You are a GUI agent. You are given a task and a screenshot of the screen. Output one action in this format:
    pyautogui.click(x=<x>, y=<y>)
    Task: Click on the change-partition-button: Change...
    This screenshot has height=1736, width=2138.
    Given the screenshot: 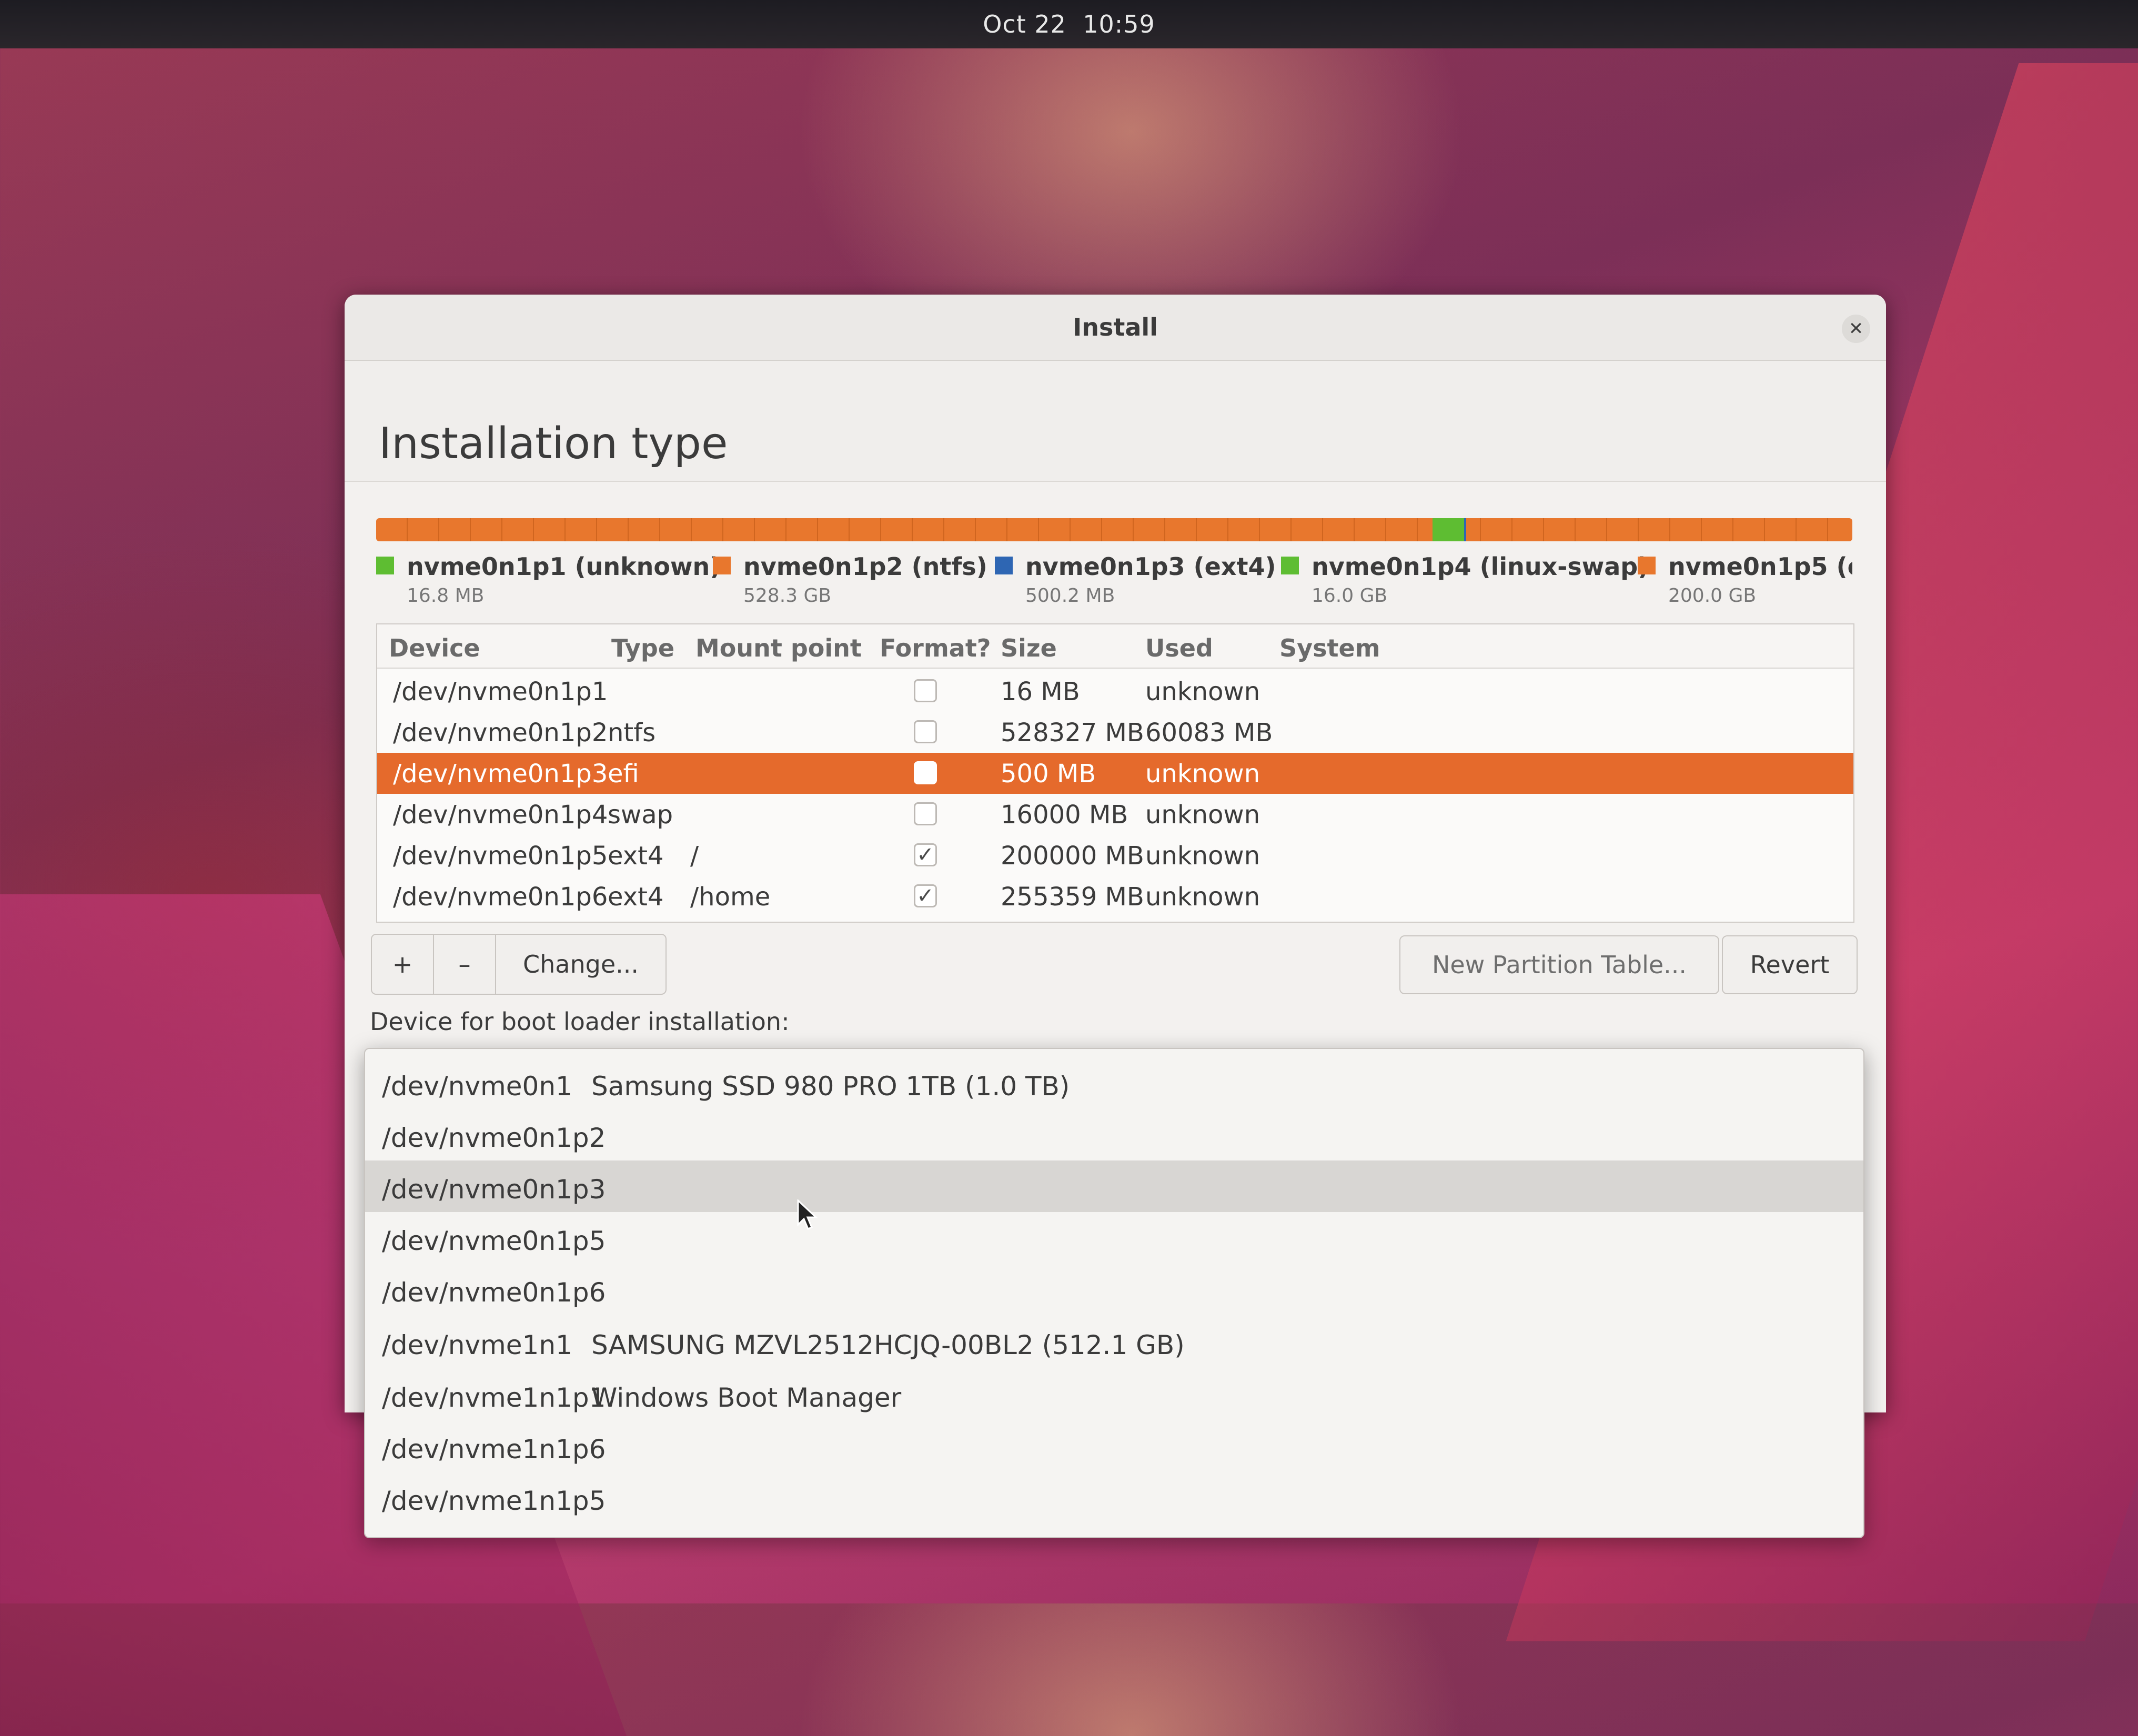 What is the action you would take?
    pyautogui.click(x=580, y=964)
    